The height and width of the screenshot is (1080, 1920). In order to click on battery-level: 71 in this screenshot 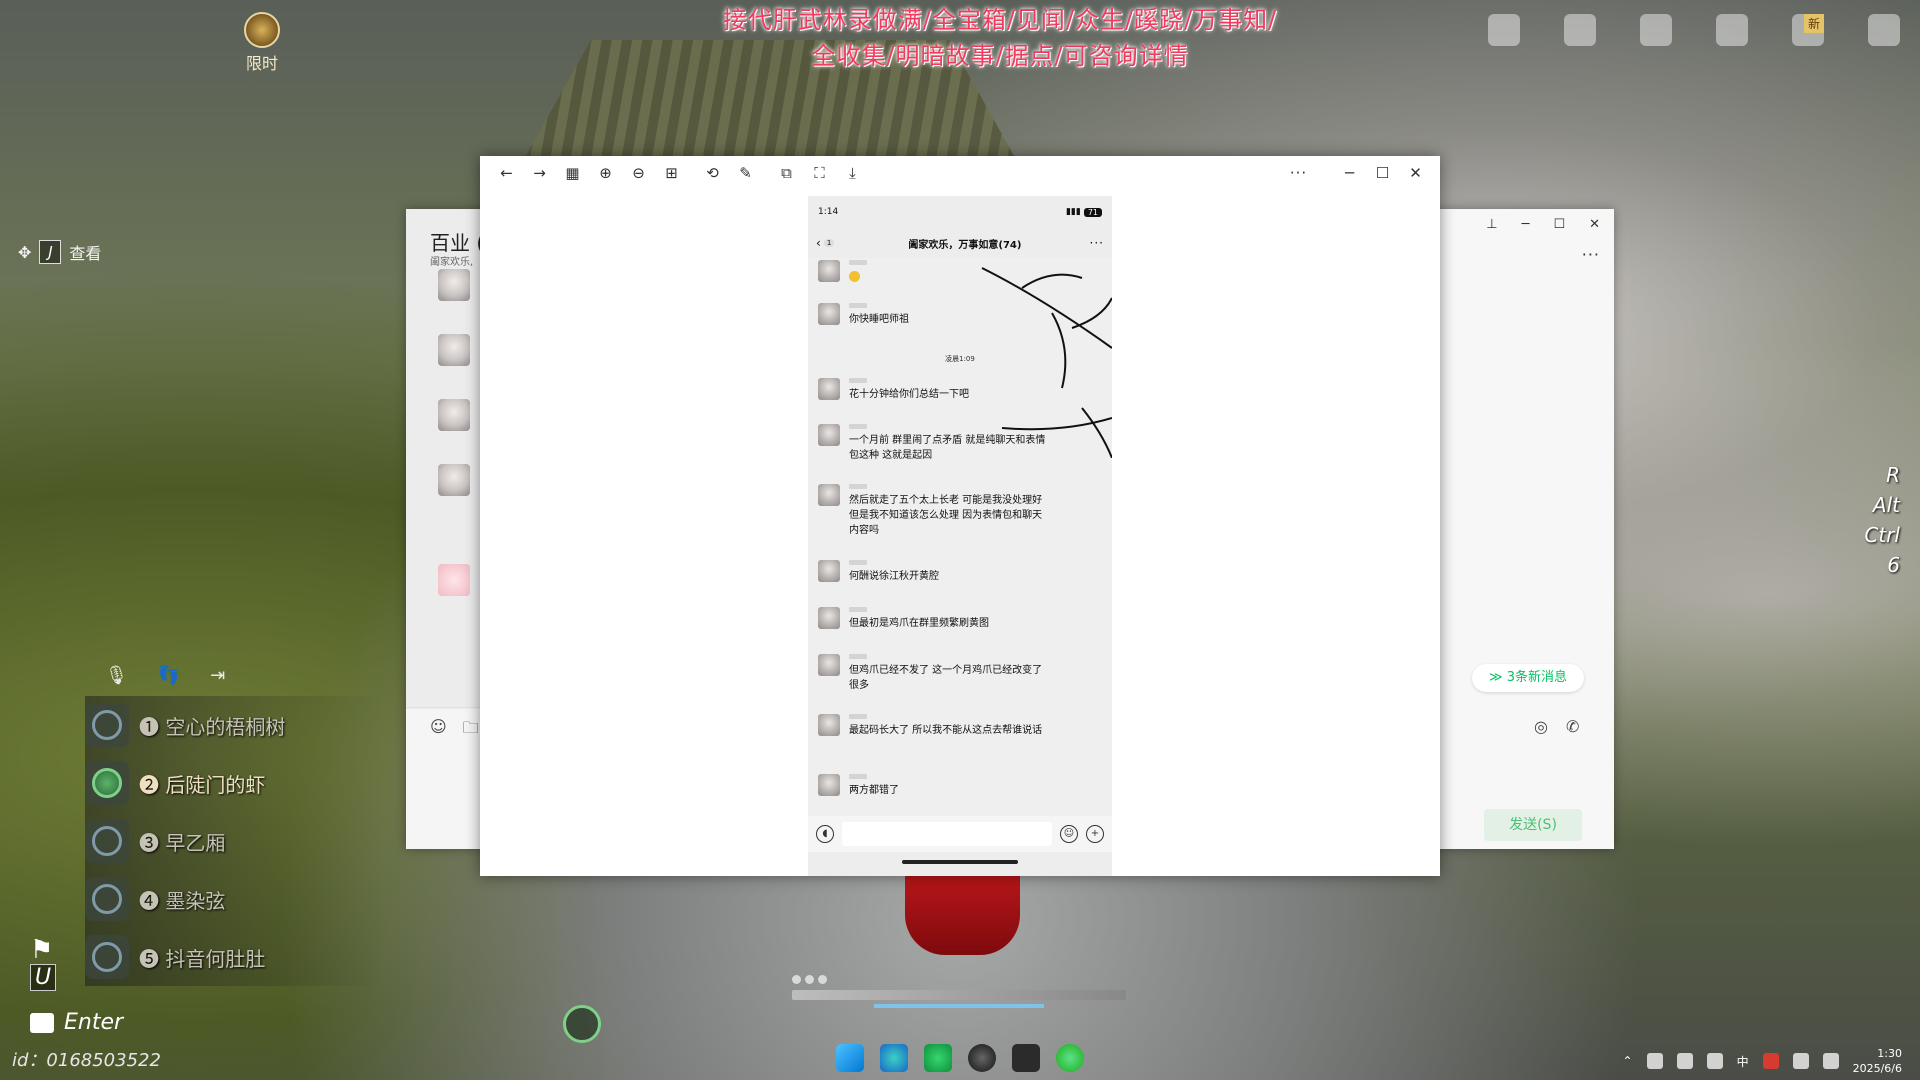, I will do `click(1092, 212)`.